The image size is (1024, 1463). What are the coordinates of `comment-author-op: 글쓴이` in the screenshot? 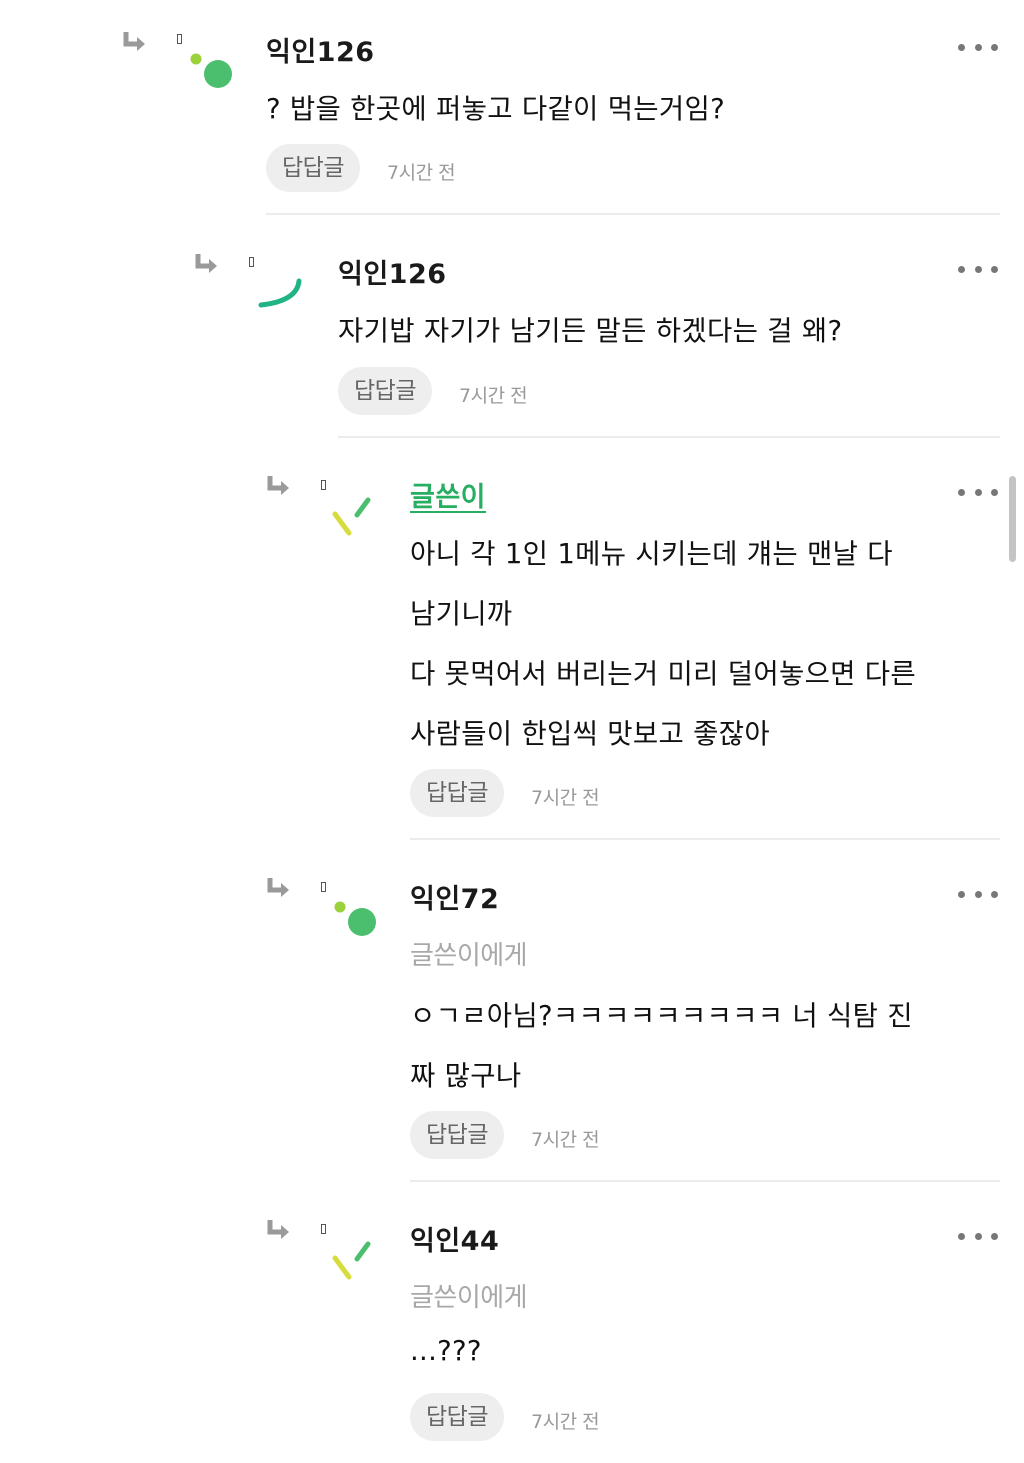 It's located at (448, 494).